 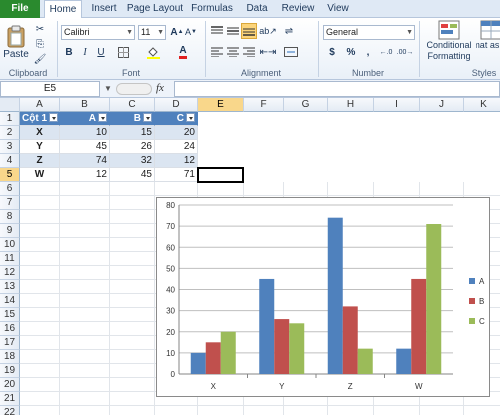 What do you see at coordinates (10, 161) in the screenshot?
I see `row-header-4: 4` at bounding box center [10, 161].